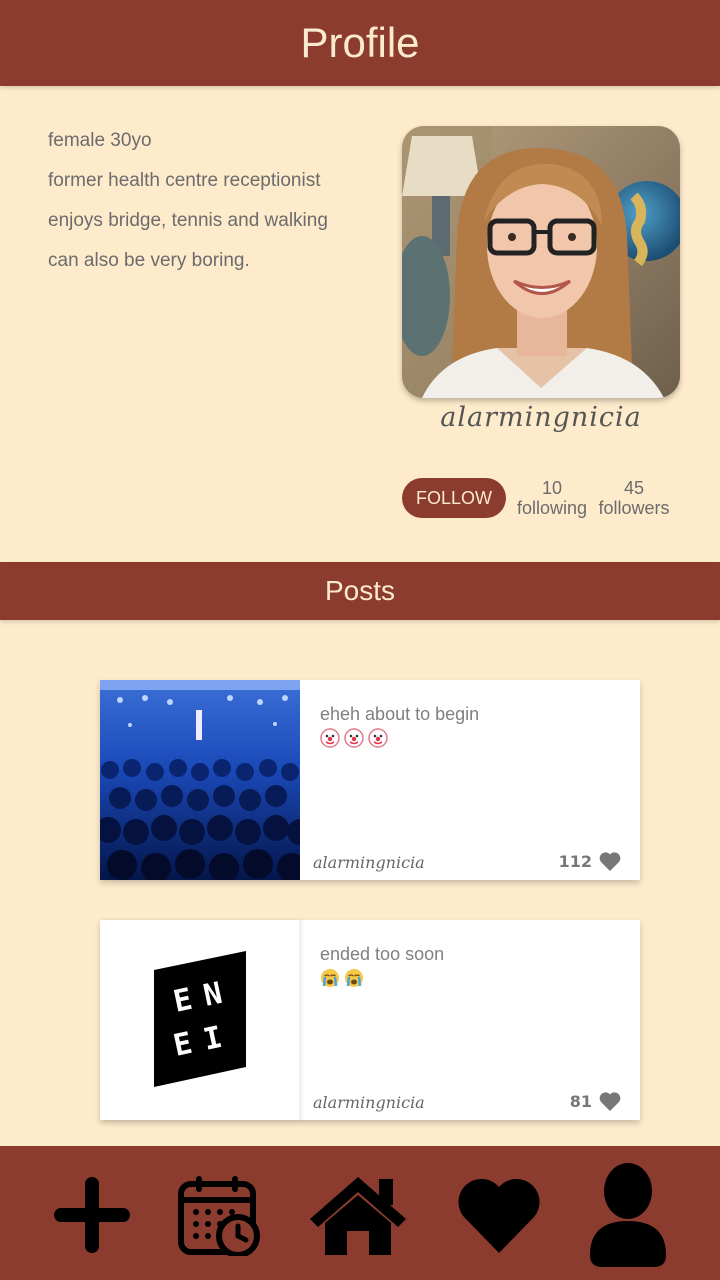  Describe the element at coordinates (400, 714) in the screenshot. I see `post-caption: eheh about to begin` at that location.